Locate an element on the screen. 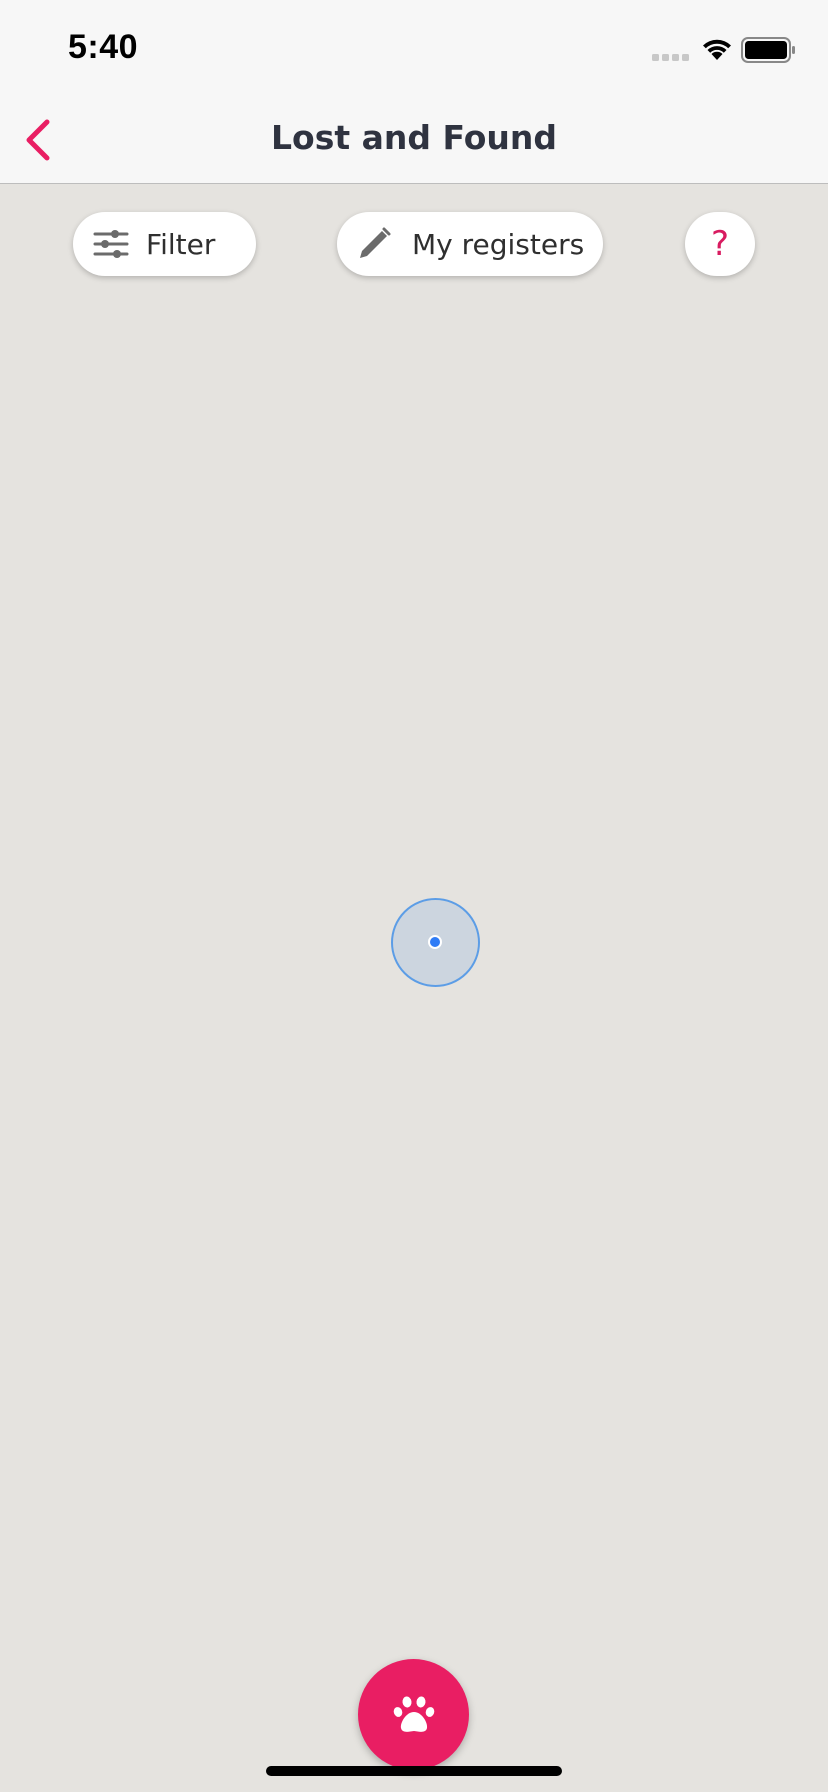  filter-label: Filter is located at coordinates (181, 244).